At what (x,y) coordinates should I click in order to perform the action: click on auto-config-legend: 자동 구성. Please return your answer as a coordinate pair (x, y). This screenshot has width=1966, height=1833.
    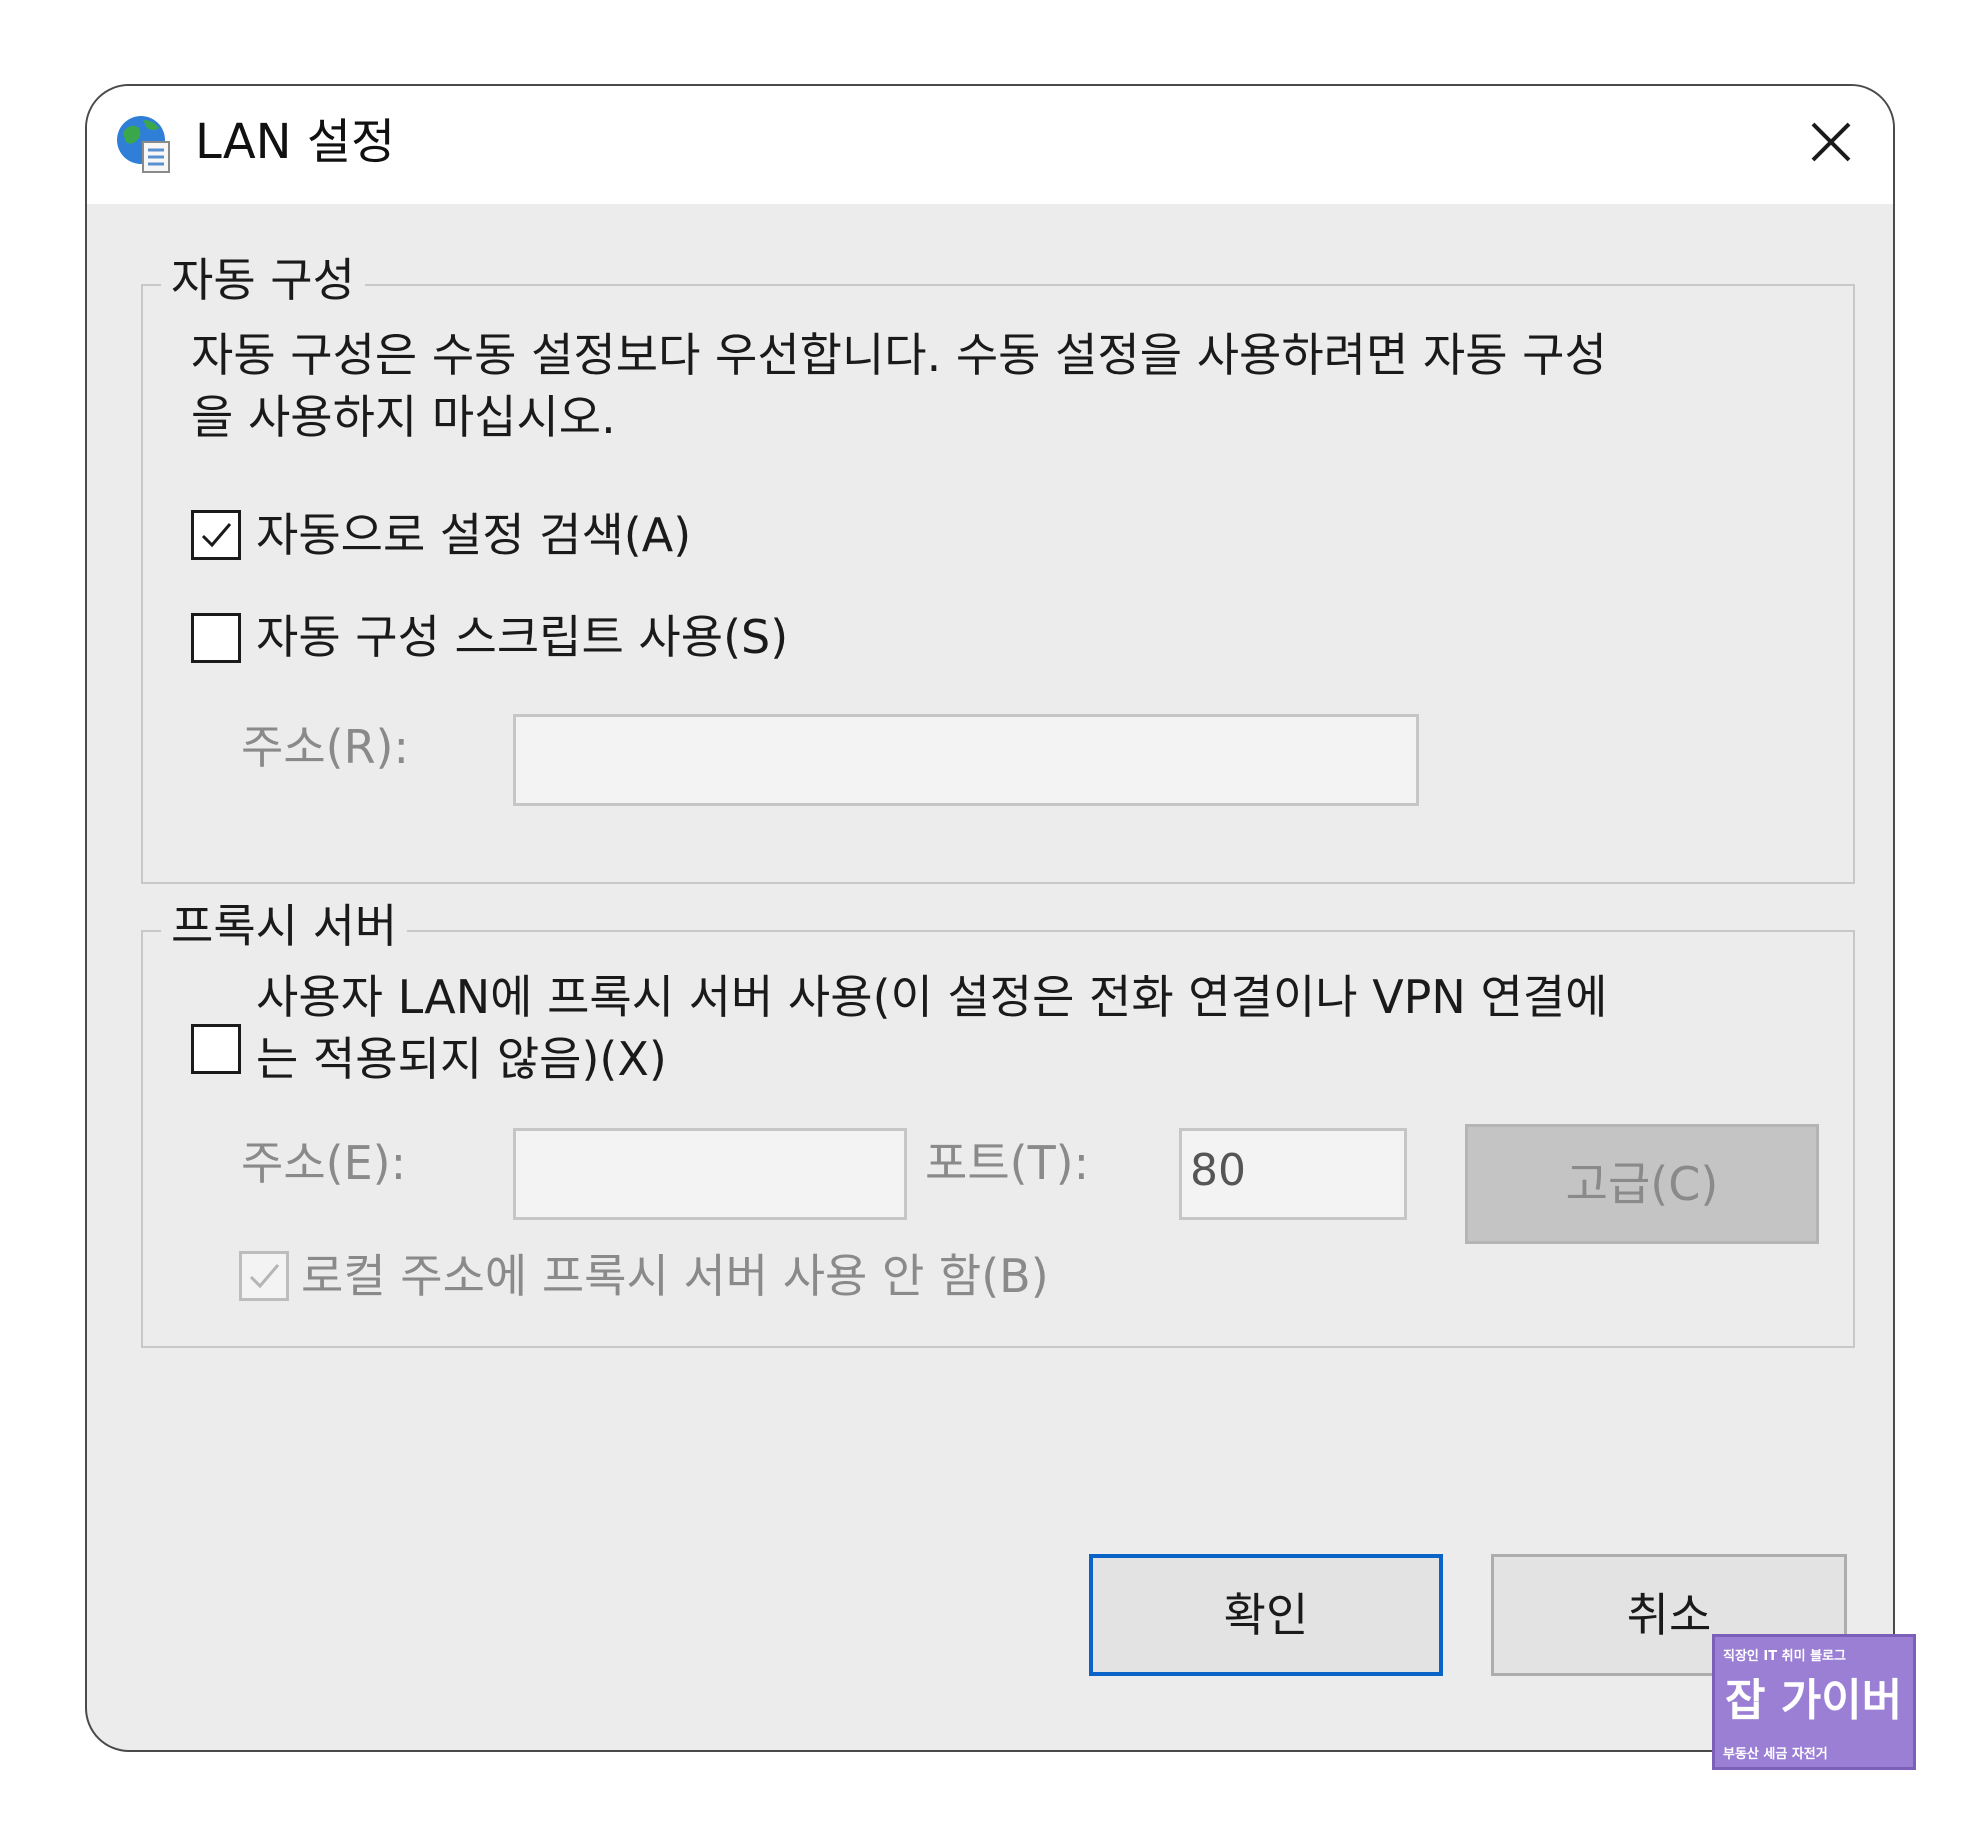
    Looking at the image, I should click on (263, 280).